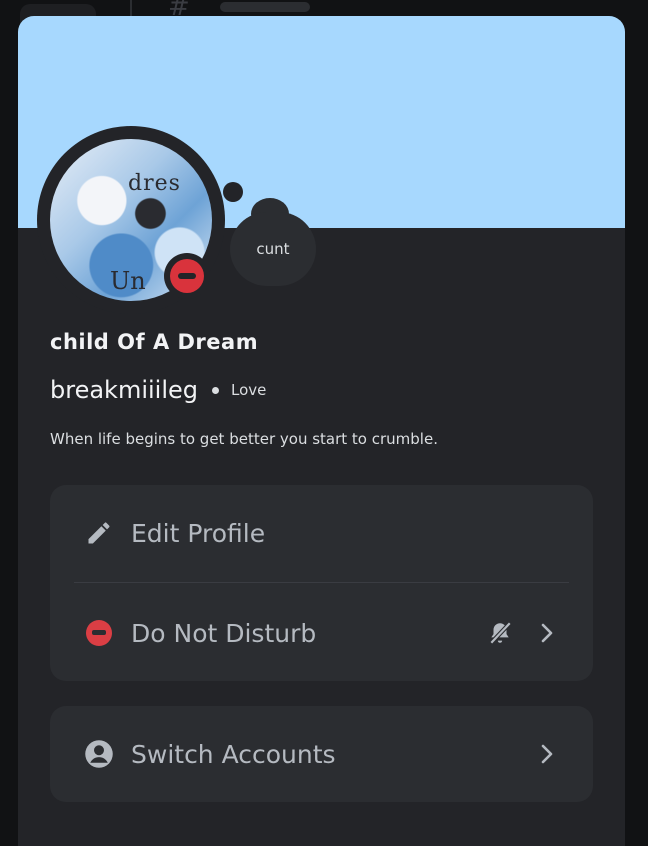 This screenshot has height=846, width=648. I want to click on username: breakmiiileg, so click(124, 390).